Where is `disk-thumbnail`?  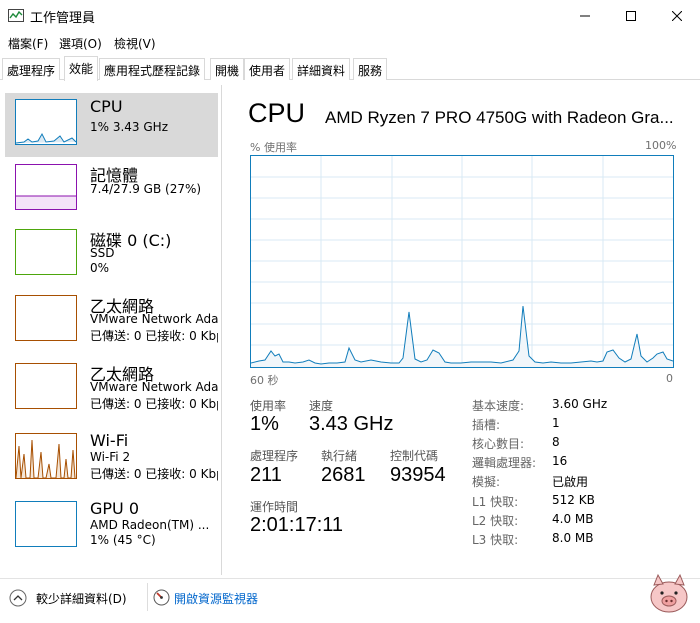 disk-thumbnail is located at coordinates (46, 252).